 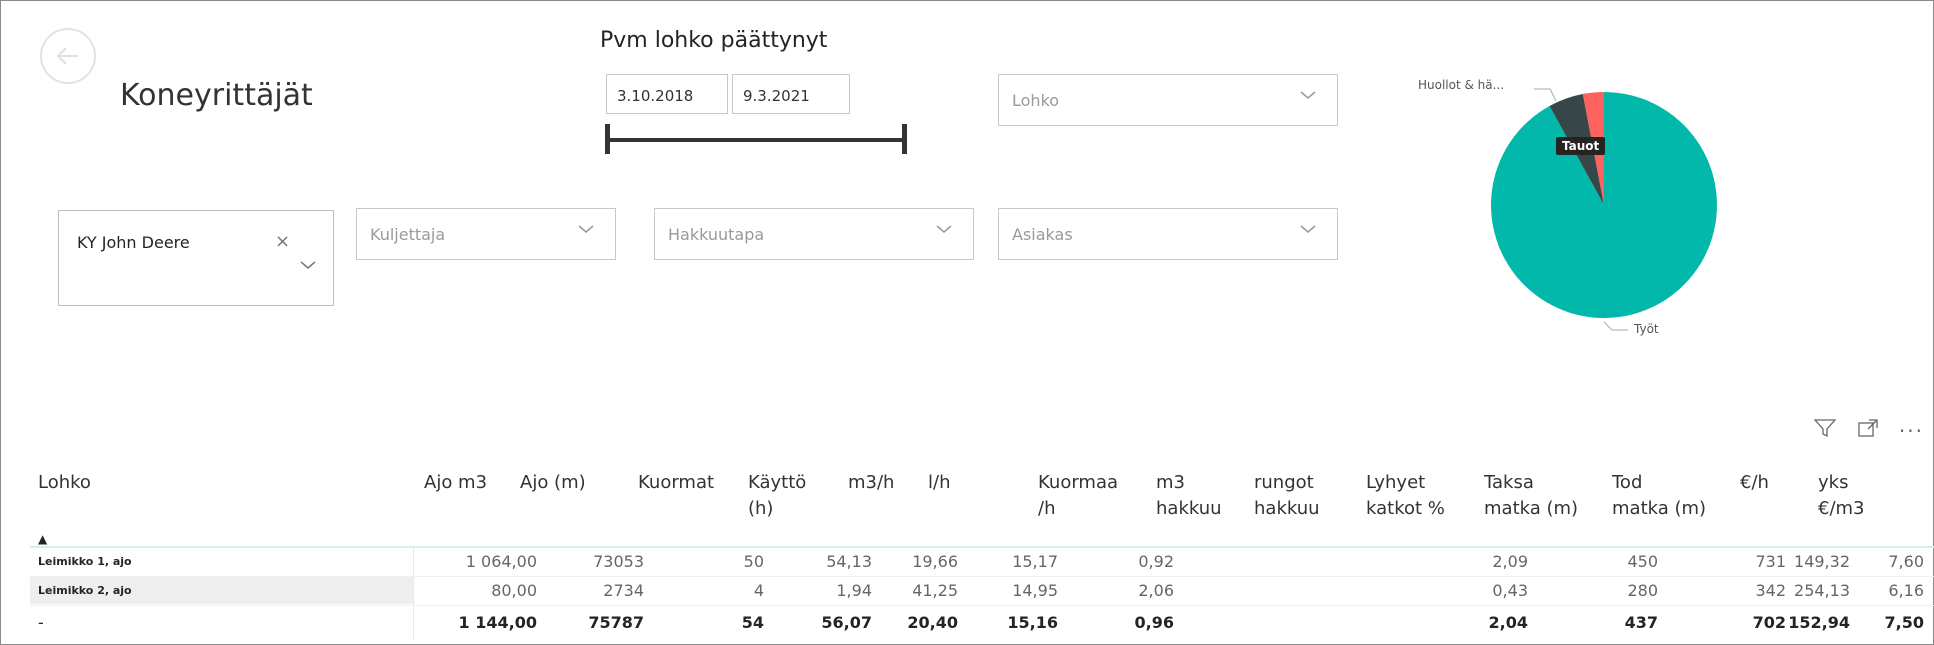 I want to click on back-button, so click(x=68, y=56).